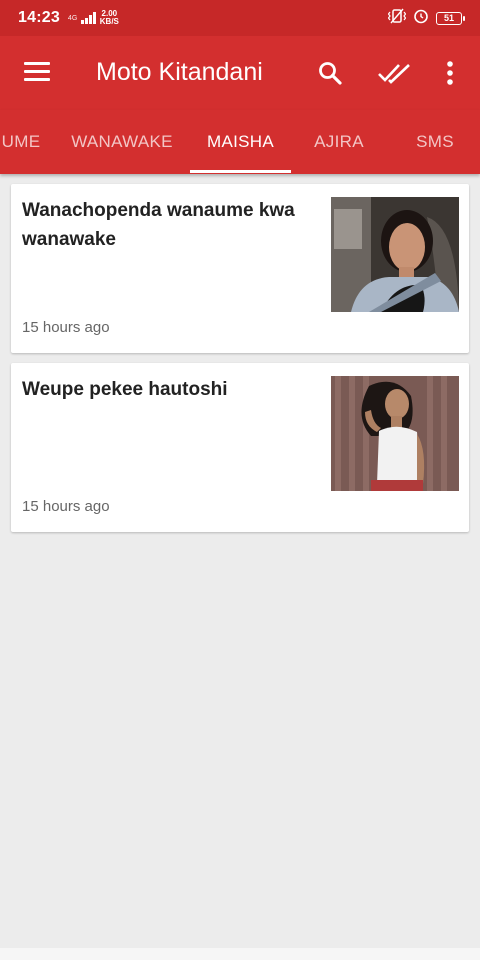 The image size is (480, 960). I want to click on tab-ume: UME, so click(23, 142).